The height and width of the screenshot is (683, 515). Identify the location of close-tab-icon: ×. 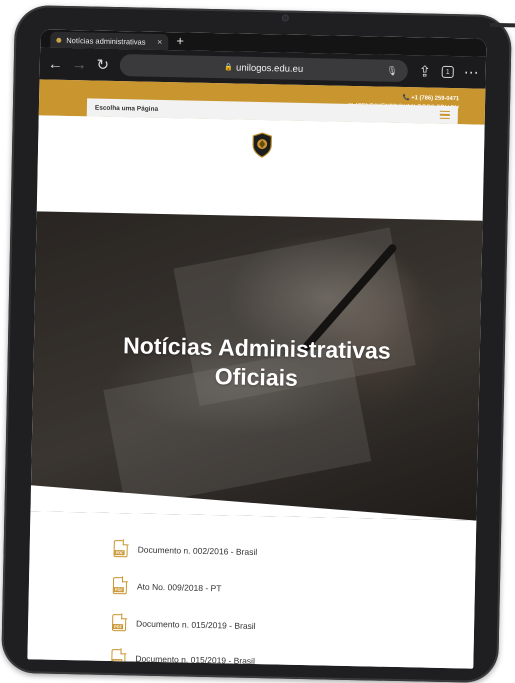
(159, 42).